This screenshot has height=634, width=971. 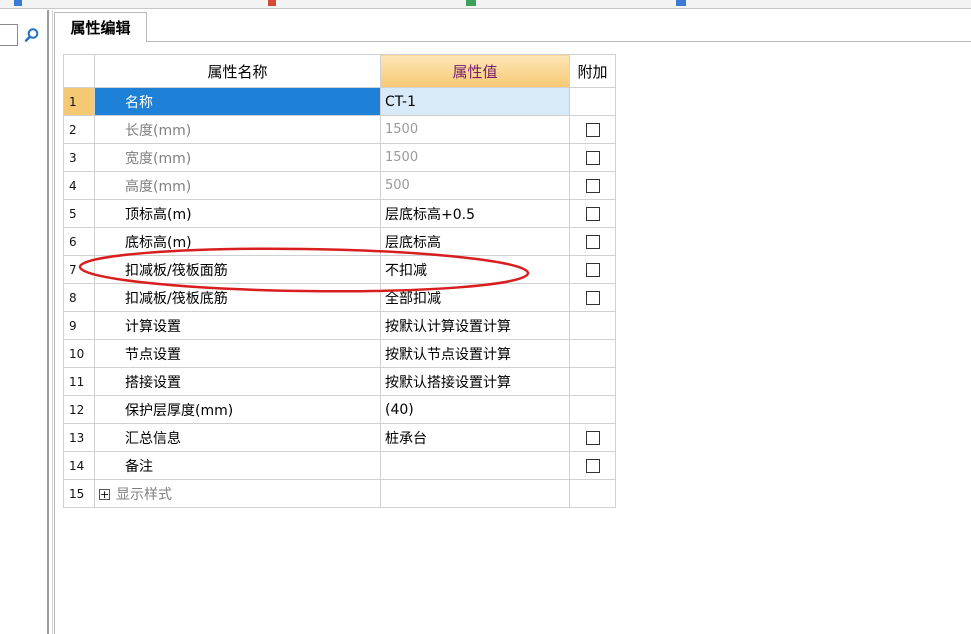 I want to click on property-value: 层底标高, so click(x=475, y=241).